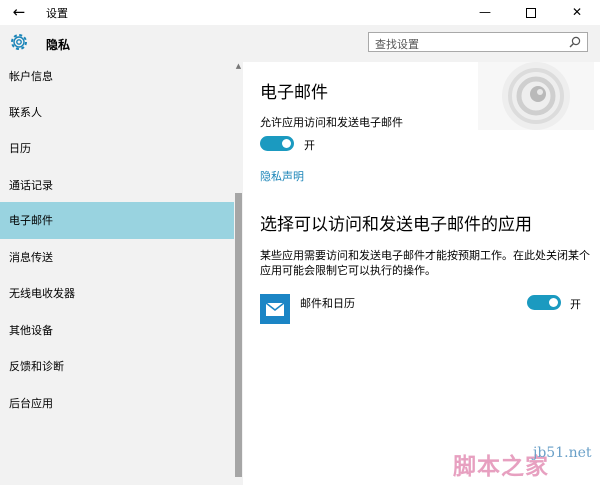  What do you see at coordinates (575, 304) in the screenshot?
I see `mail-calendar-toggle-state: 开` at bounding box center [575, 304].